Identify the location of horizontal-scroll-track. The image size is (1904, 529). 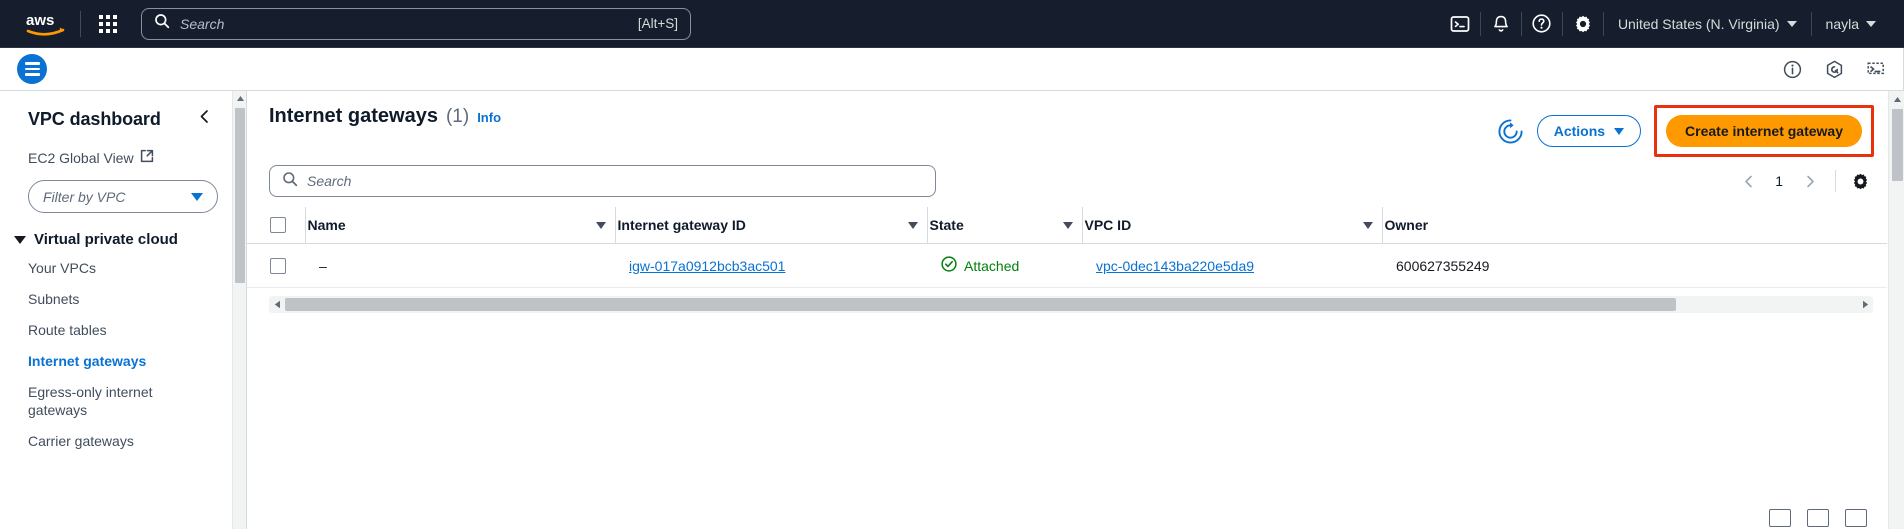
(1071, 304).